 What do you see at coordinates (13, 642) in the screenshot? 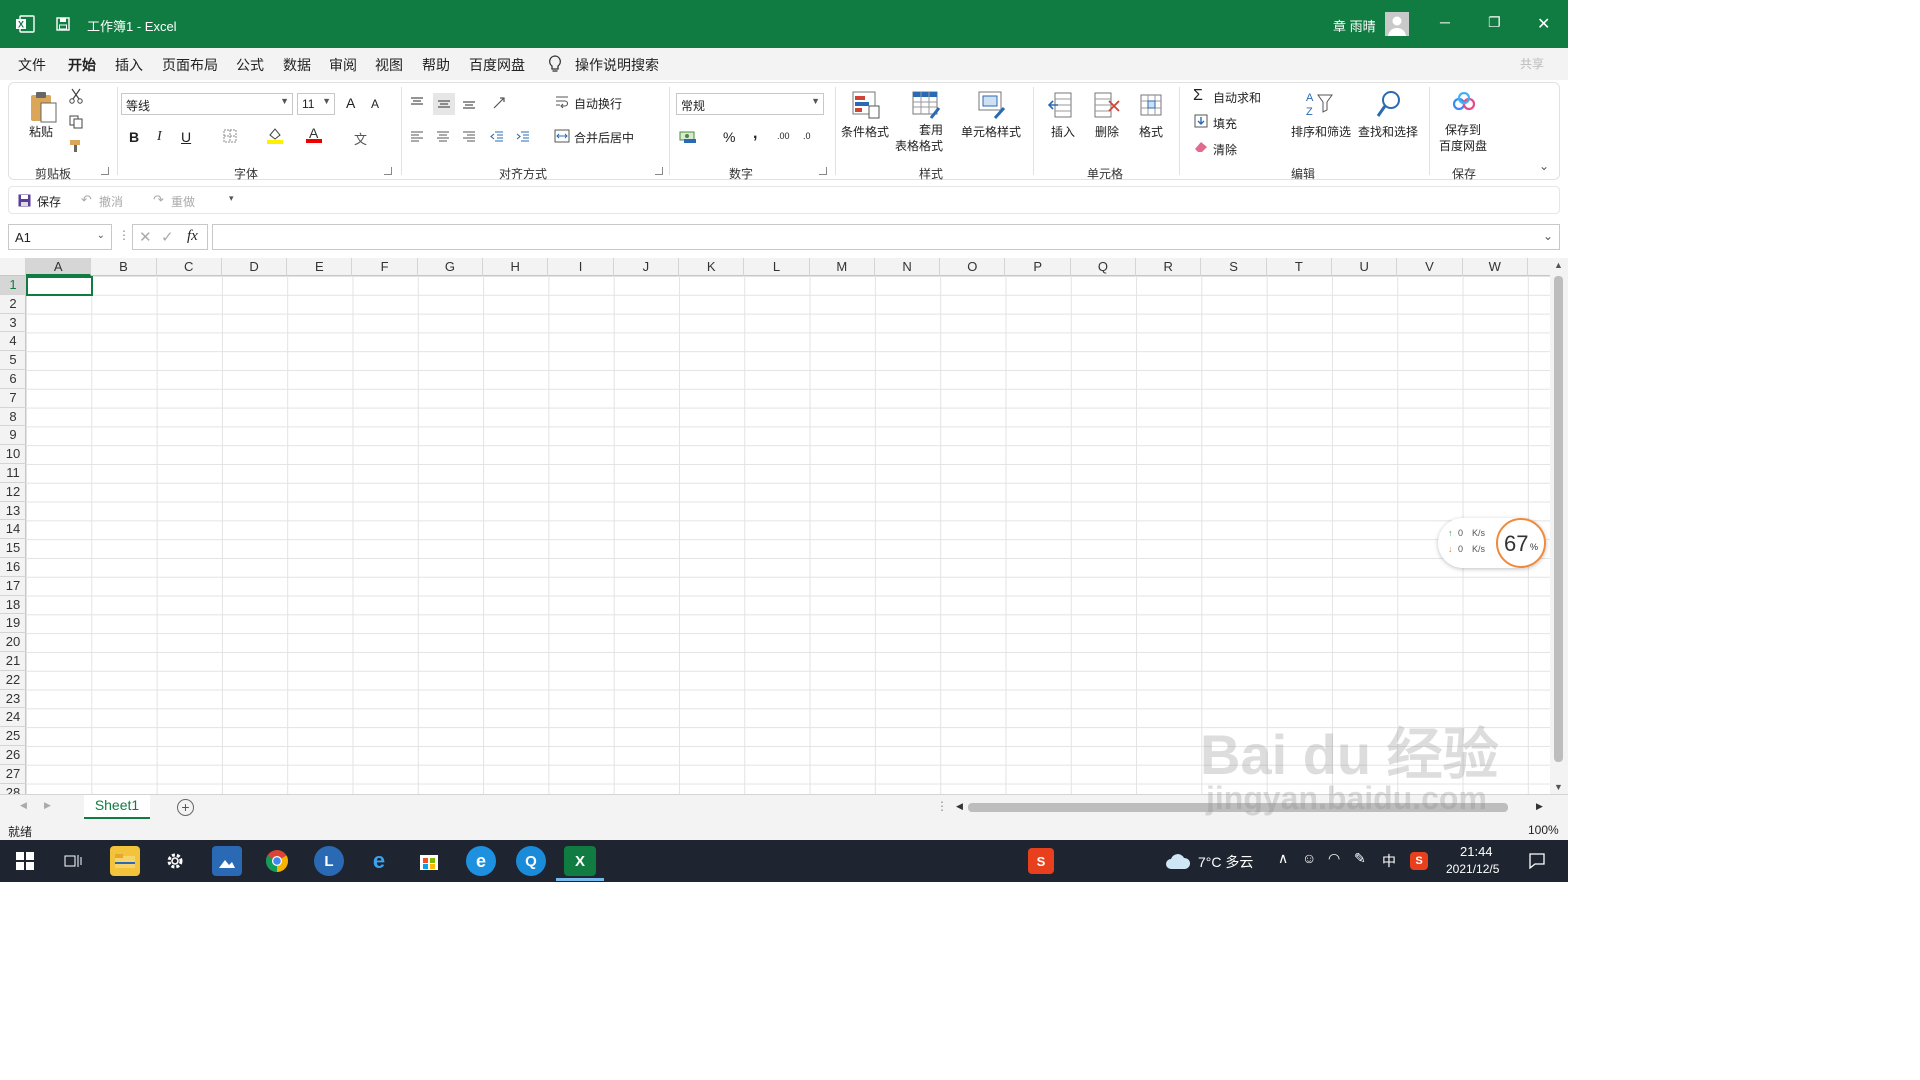
I see `row-header: 20` at bounding box center [13, 642].